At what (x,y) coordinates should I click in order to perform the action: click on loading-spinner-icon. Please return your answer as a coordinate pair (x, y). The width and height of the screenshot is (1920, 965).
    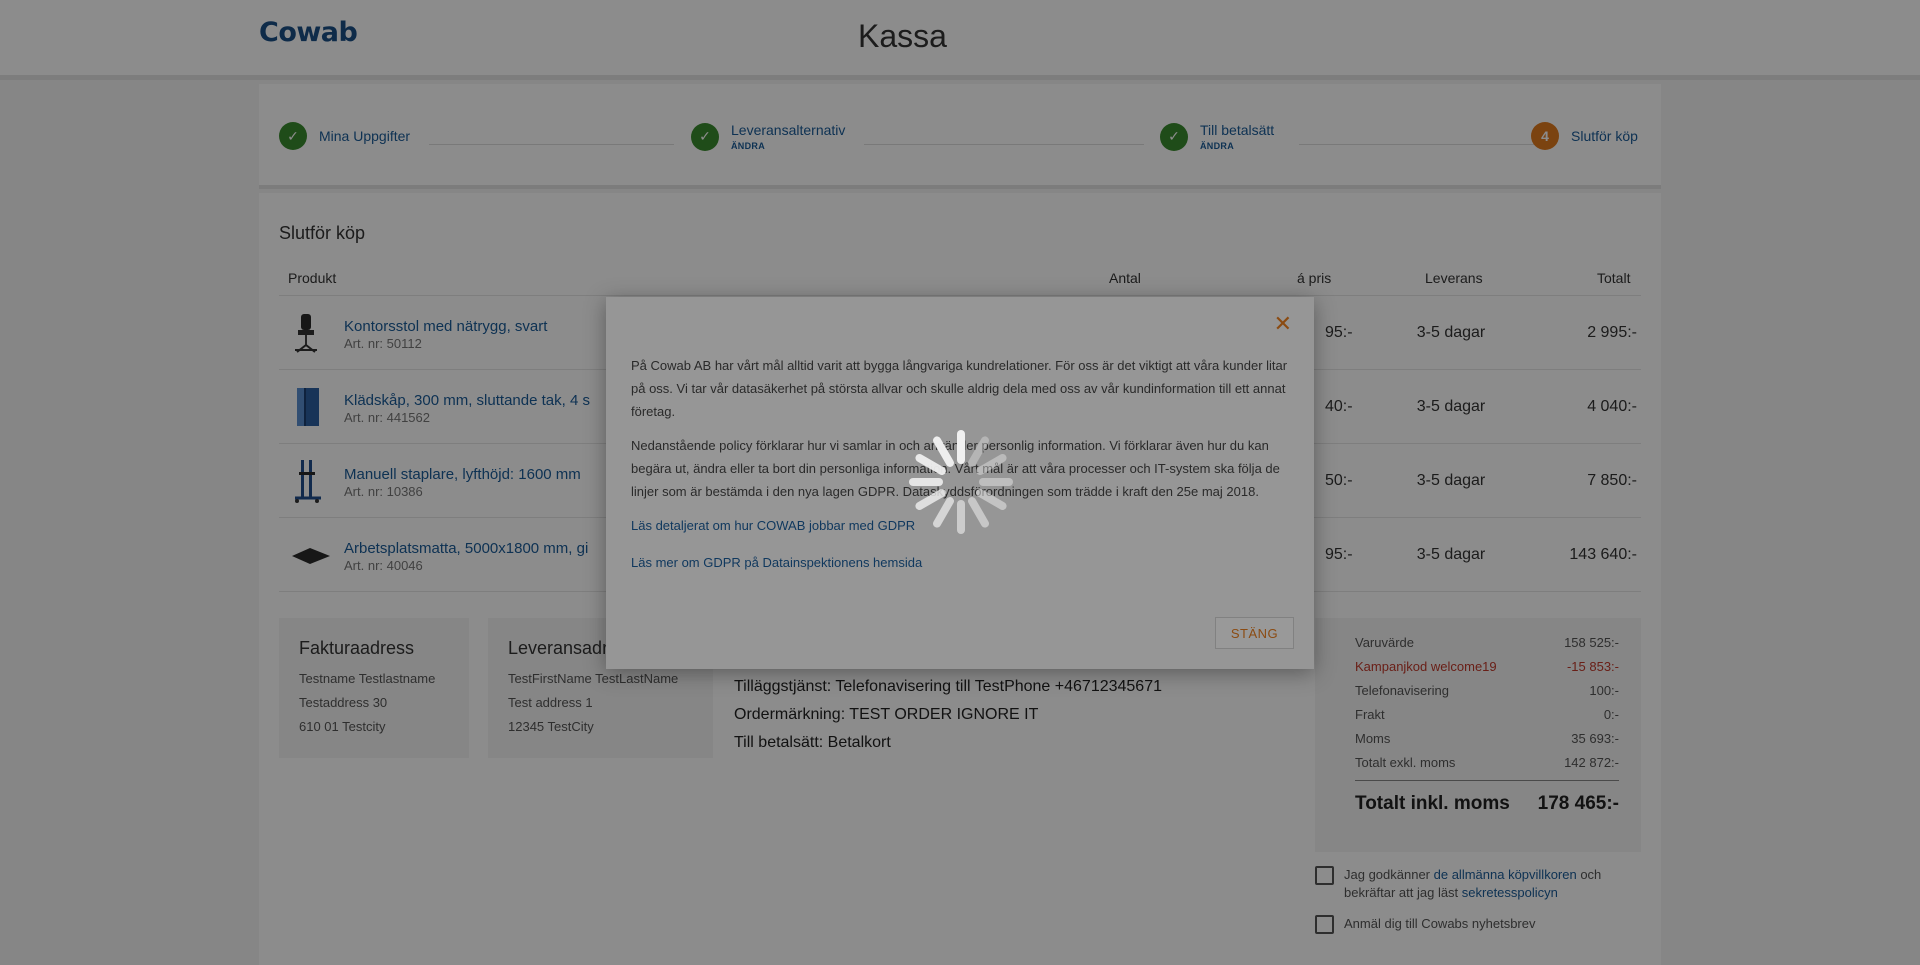
    Looking at the image, I should click on (961, 482).